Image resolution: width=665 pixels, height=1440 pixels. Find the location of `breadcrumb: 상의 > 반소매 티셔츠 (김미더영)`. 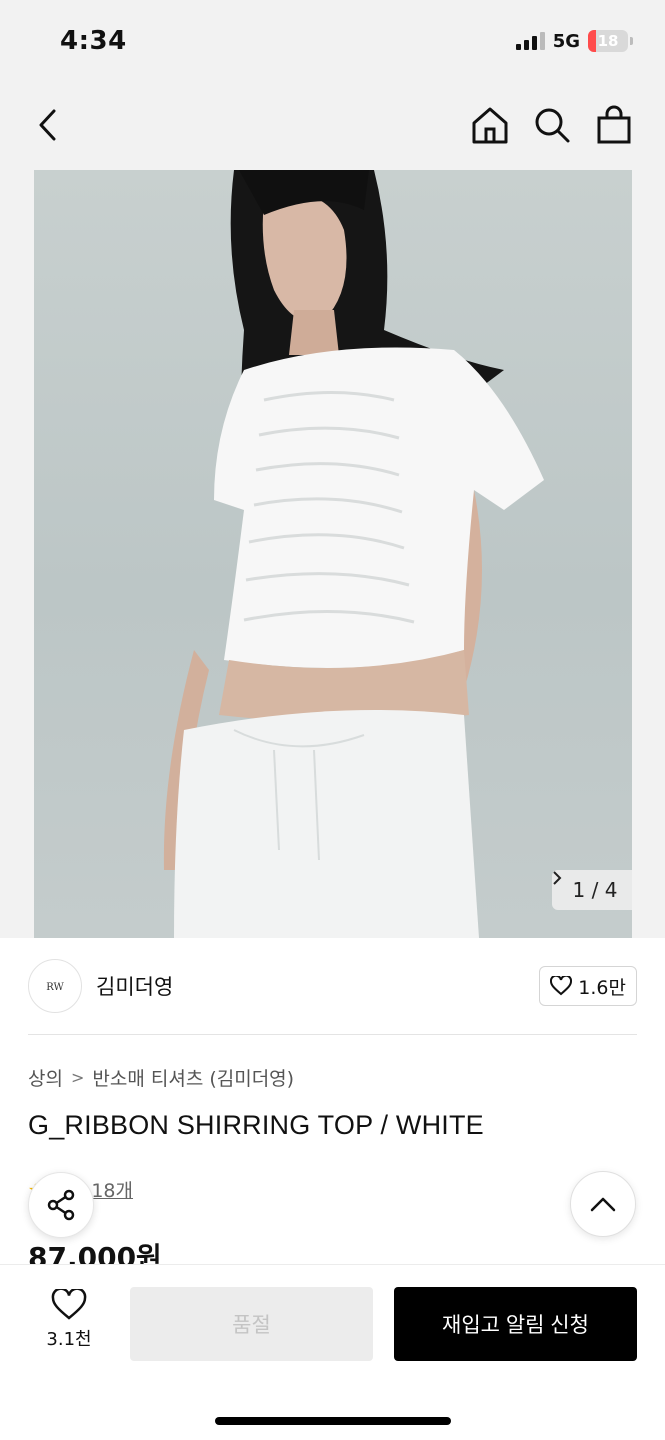

breadcrumb: 상의 > 반소매 티셔츠 (김미더영) is located at coordinates (161, 1077).